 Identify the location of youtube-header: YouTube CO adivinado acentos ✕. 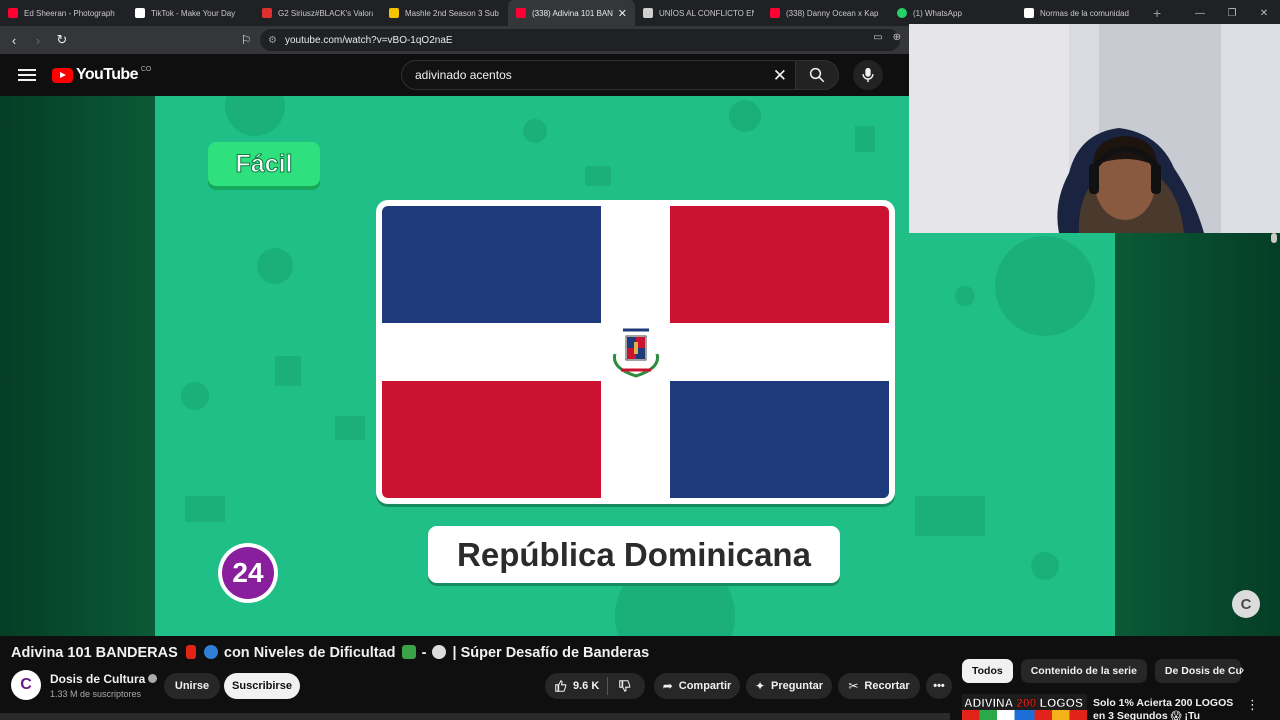
(454, 75).